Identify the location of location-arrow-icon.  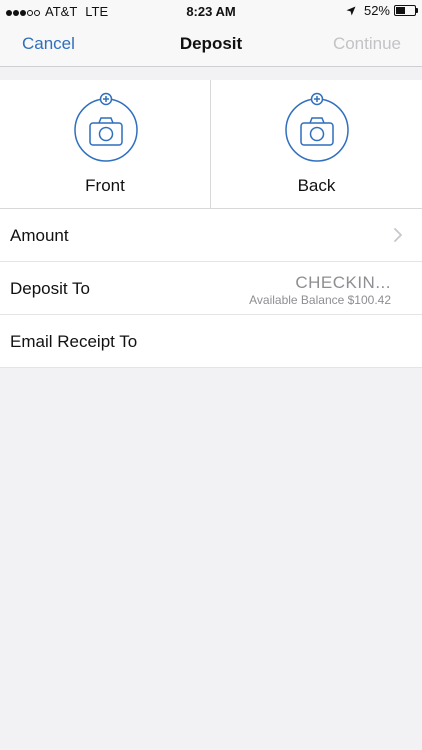
(351, 10).